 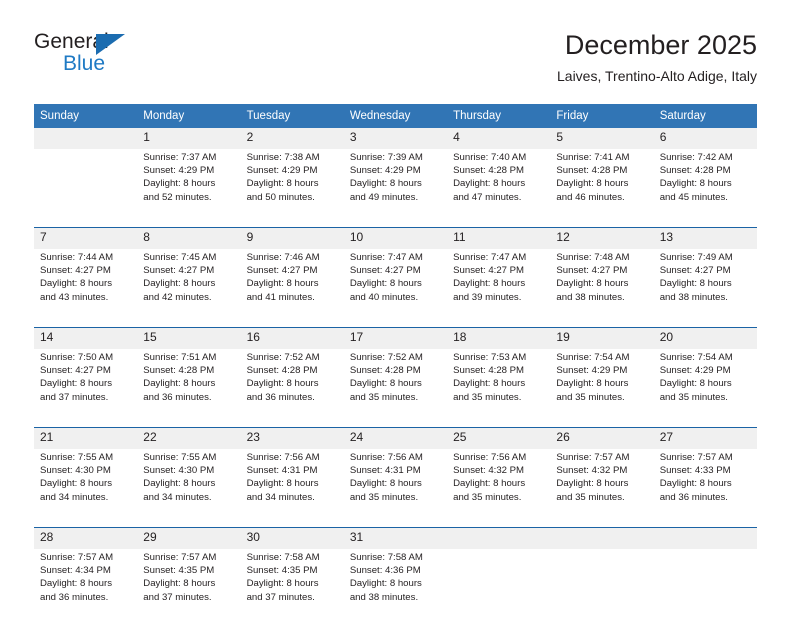 What do you see at coordinates (283, 557) in the screenshot?
I see `sunrise-time: Sunrise: 7:58 AM` at bounding box center [283, 557].